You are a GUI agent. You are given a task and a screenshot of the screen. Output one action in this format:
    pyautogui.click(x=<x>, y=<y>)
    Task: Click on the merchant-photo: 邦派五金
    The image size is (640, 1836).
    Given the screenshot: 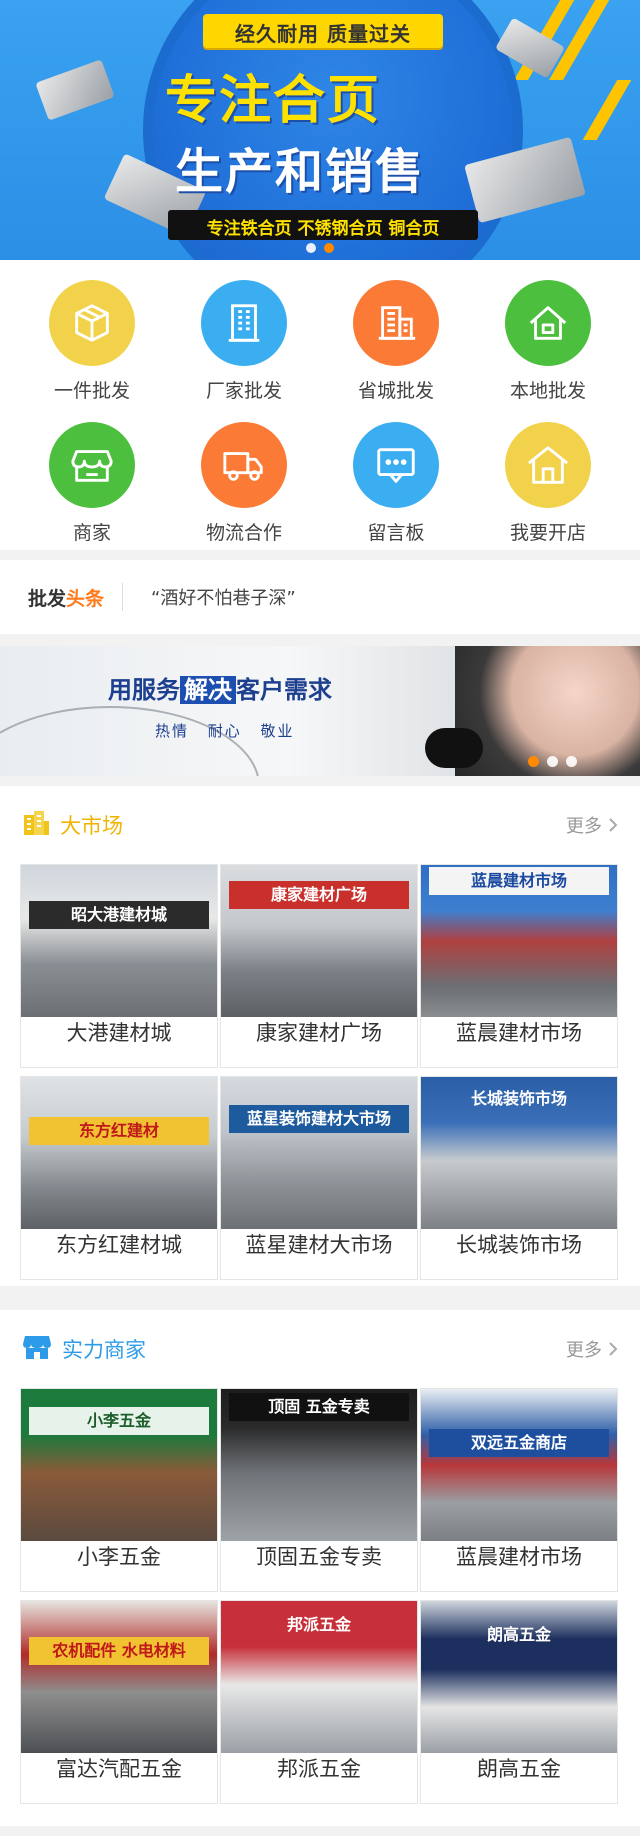 What is the action you would take?
    pyautogui.click(x=319, y=1677)
    